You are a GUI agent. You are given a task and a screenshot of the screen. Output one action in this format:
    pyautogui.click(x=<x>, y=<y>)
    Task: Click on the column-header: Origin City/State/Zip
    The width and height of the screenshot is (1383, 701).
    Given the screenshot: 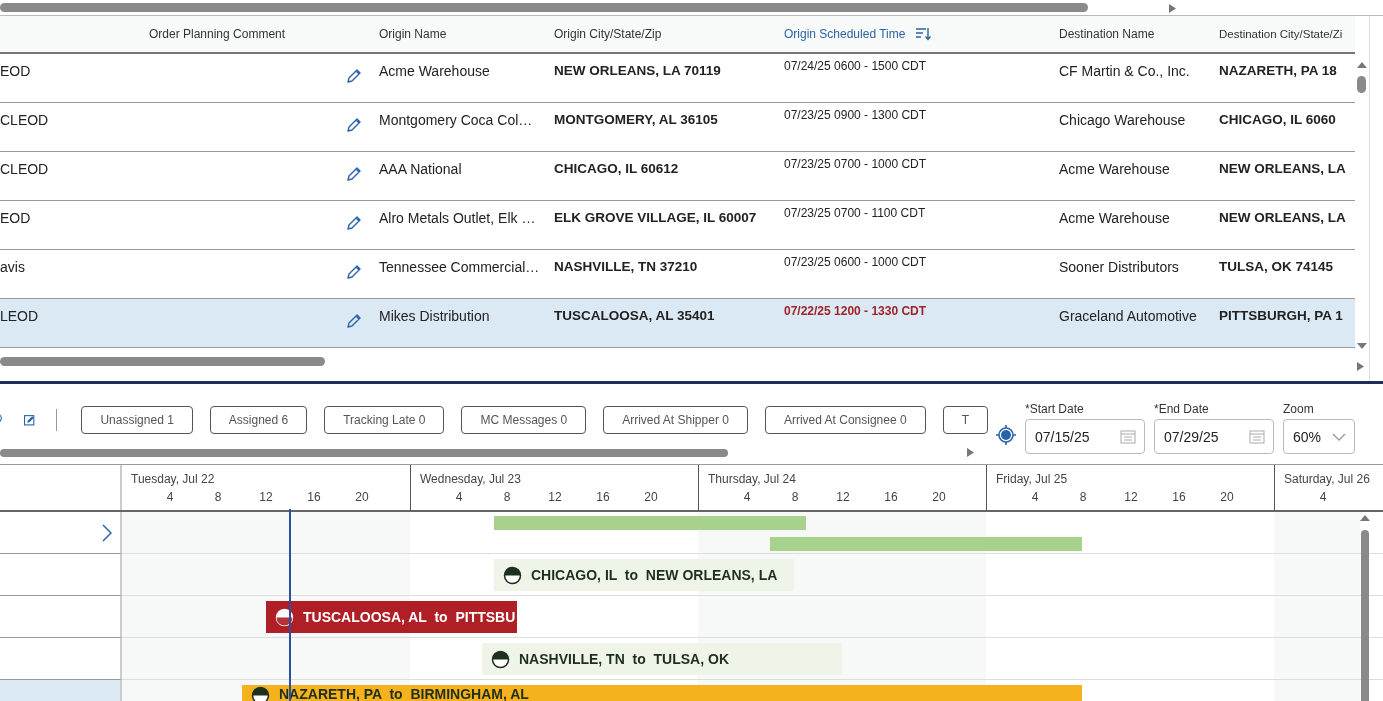 What is the action you would take?
    pyautogui.click(x=608, y=34)
    